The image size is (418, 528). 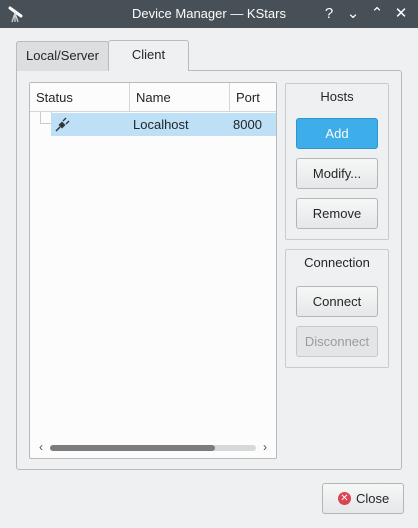 What do you see at coordinates (344, 498) in the screenshot?
I see `close-circle-icon: ✕` at bounding box center [344, 498].